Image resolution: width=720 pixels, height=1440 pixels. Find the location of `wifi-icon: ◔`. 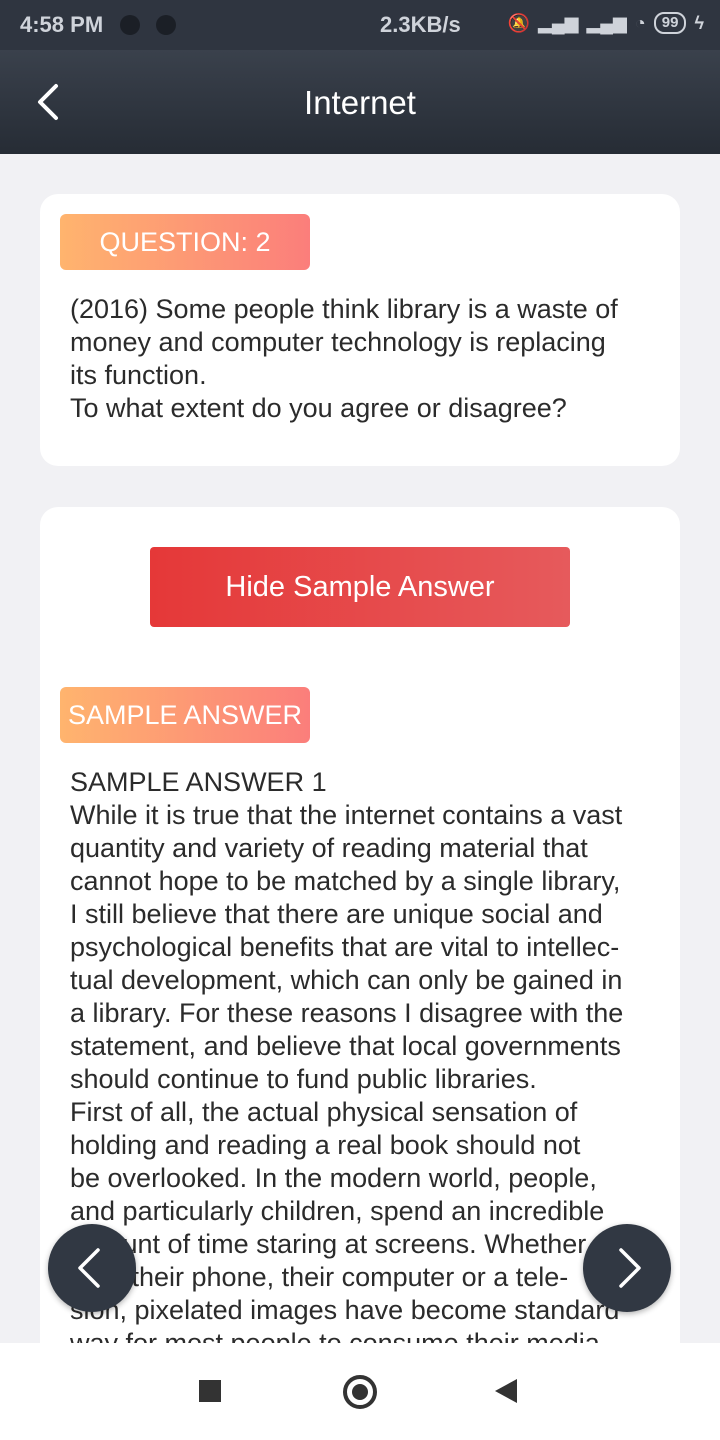

wifi-icon: ◔ is located at coordinates (640, 22).